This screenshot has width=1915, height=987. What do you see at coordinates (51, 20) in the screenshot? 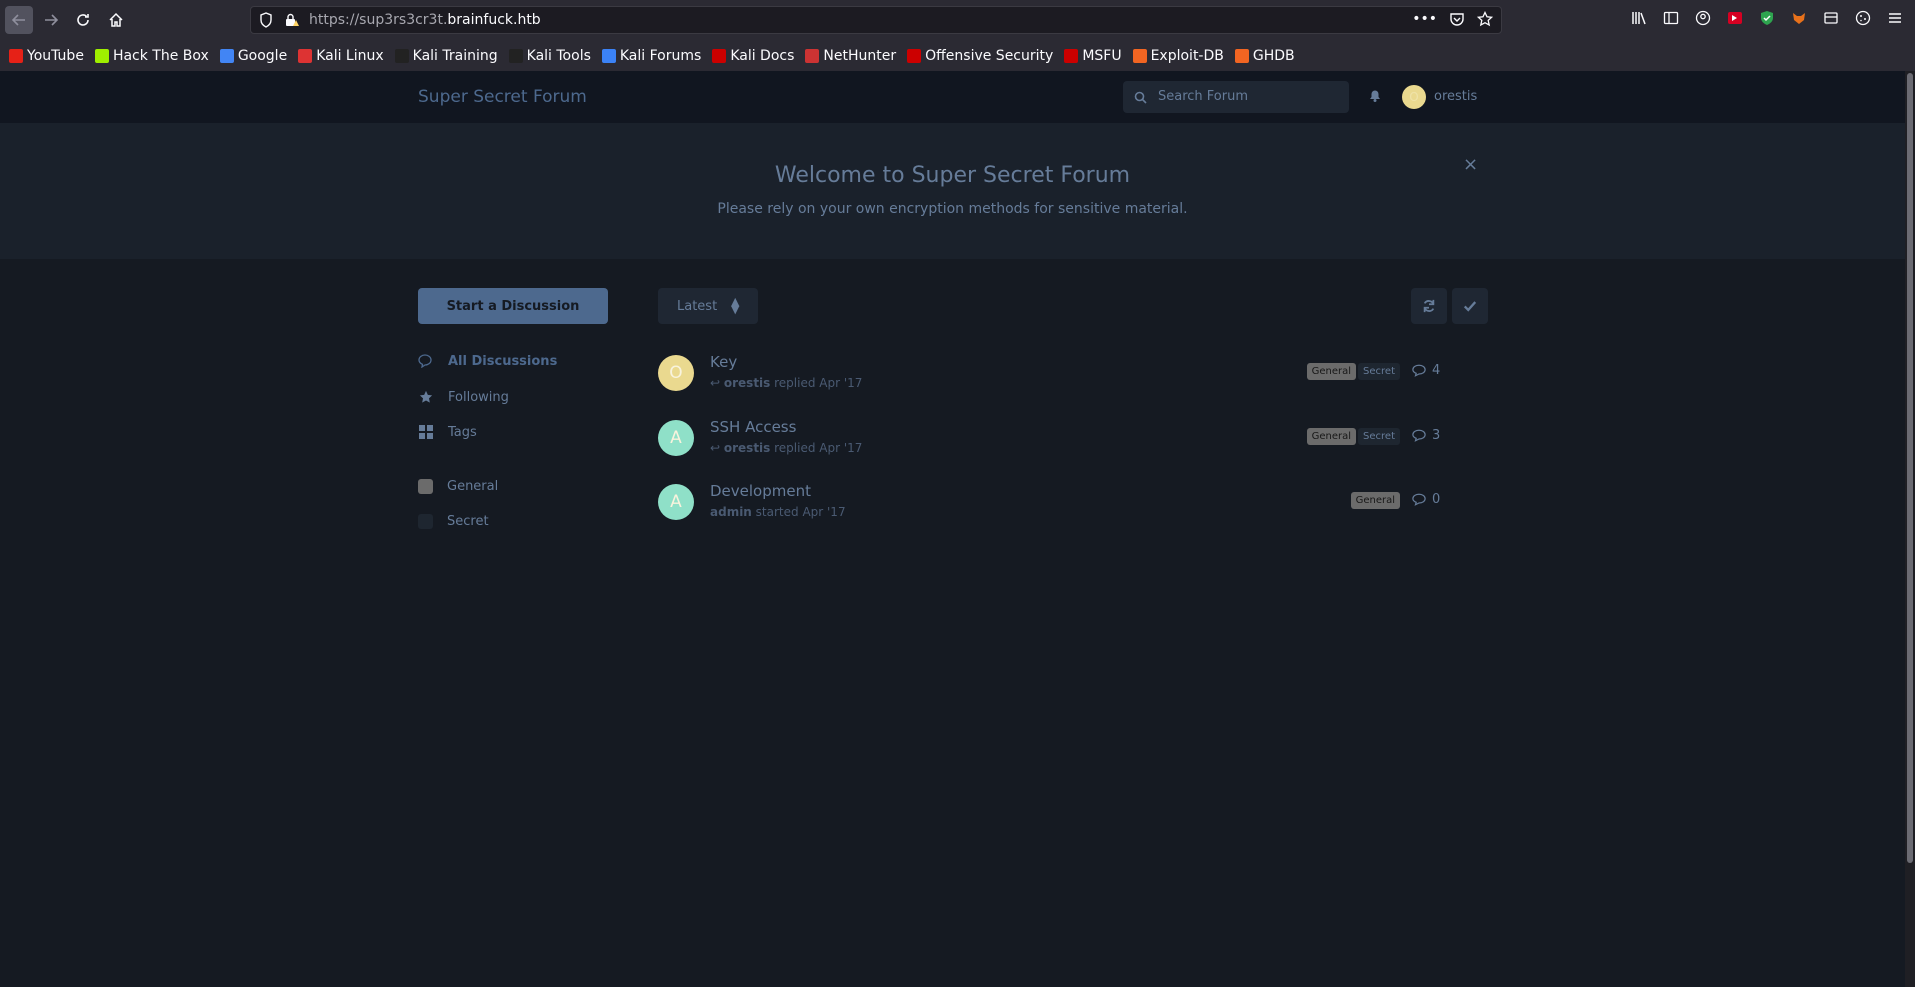
I see `forward-button` at bounding box center [51, 20].